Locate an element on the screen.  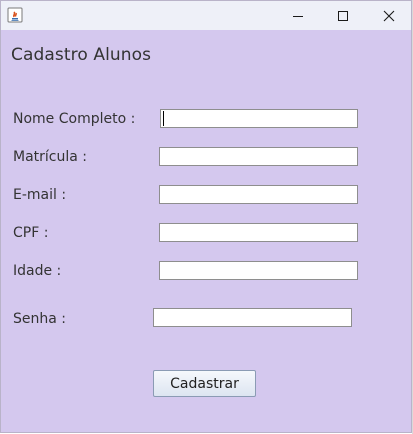
close-button is located at coordinates (389, 15).